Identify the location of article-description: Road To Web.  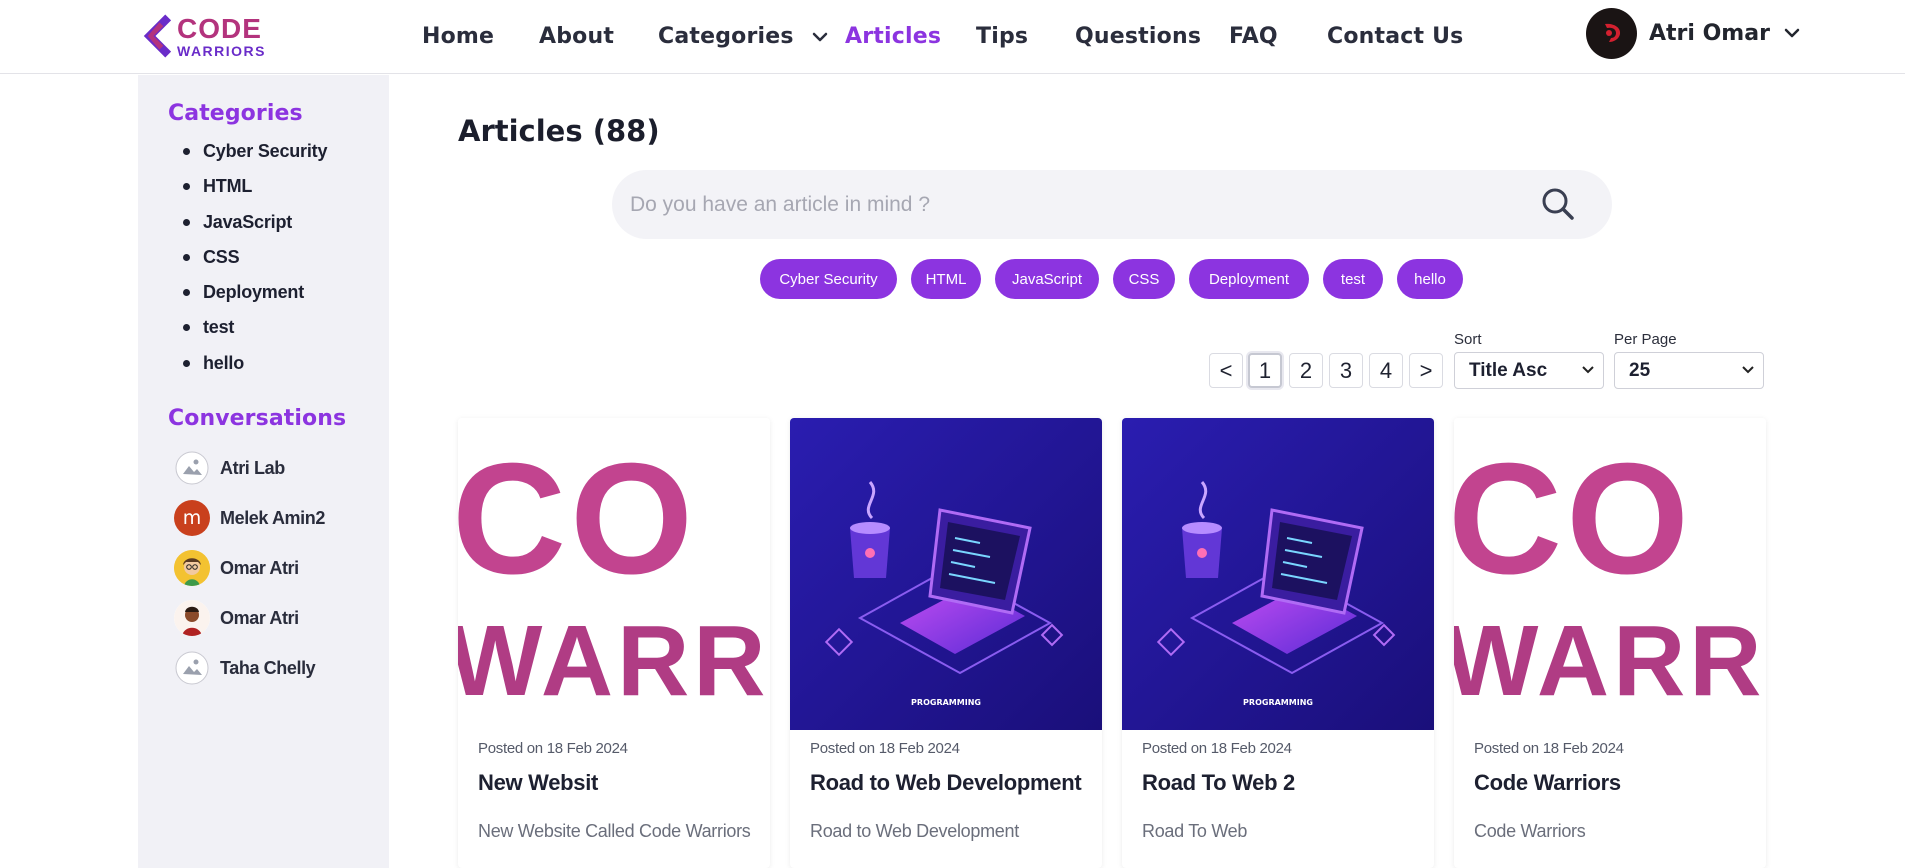
(1195, 831).